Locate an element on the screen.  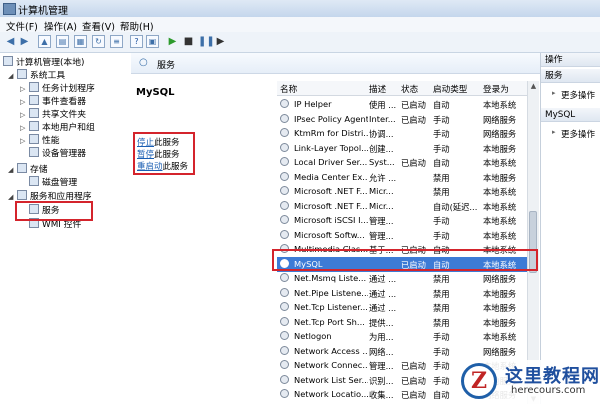
table-row: Microsoft Softw... 管理... 手动 本地系统 is located at coordinates (402, 235).